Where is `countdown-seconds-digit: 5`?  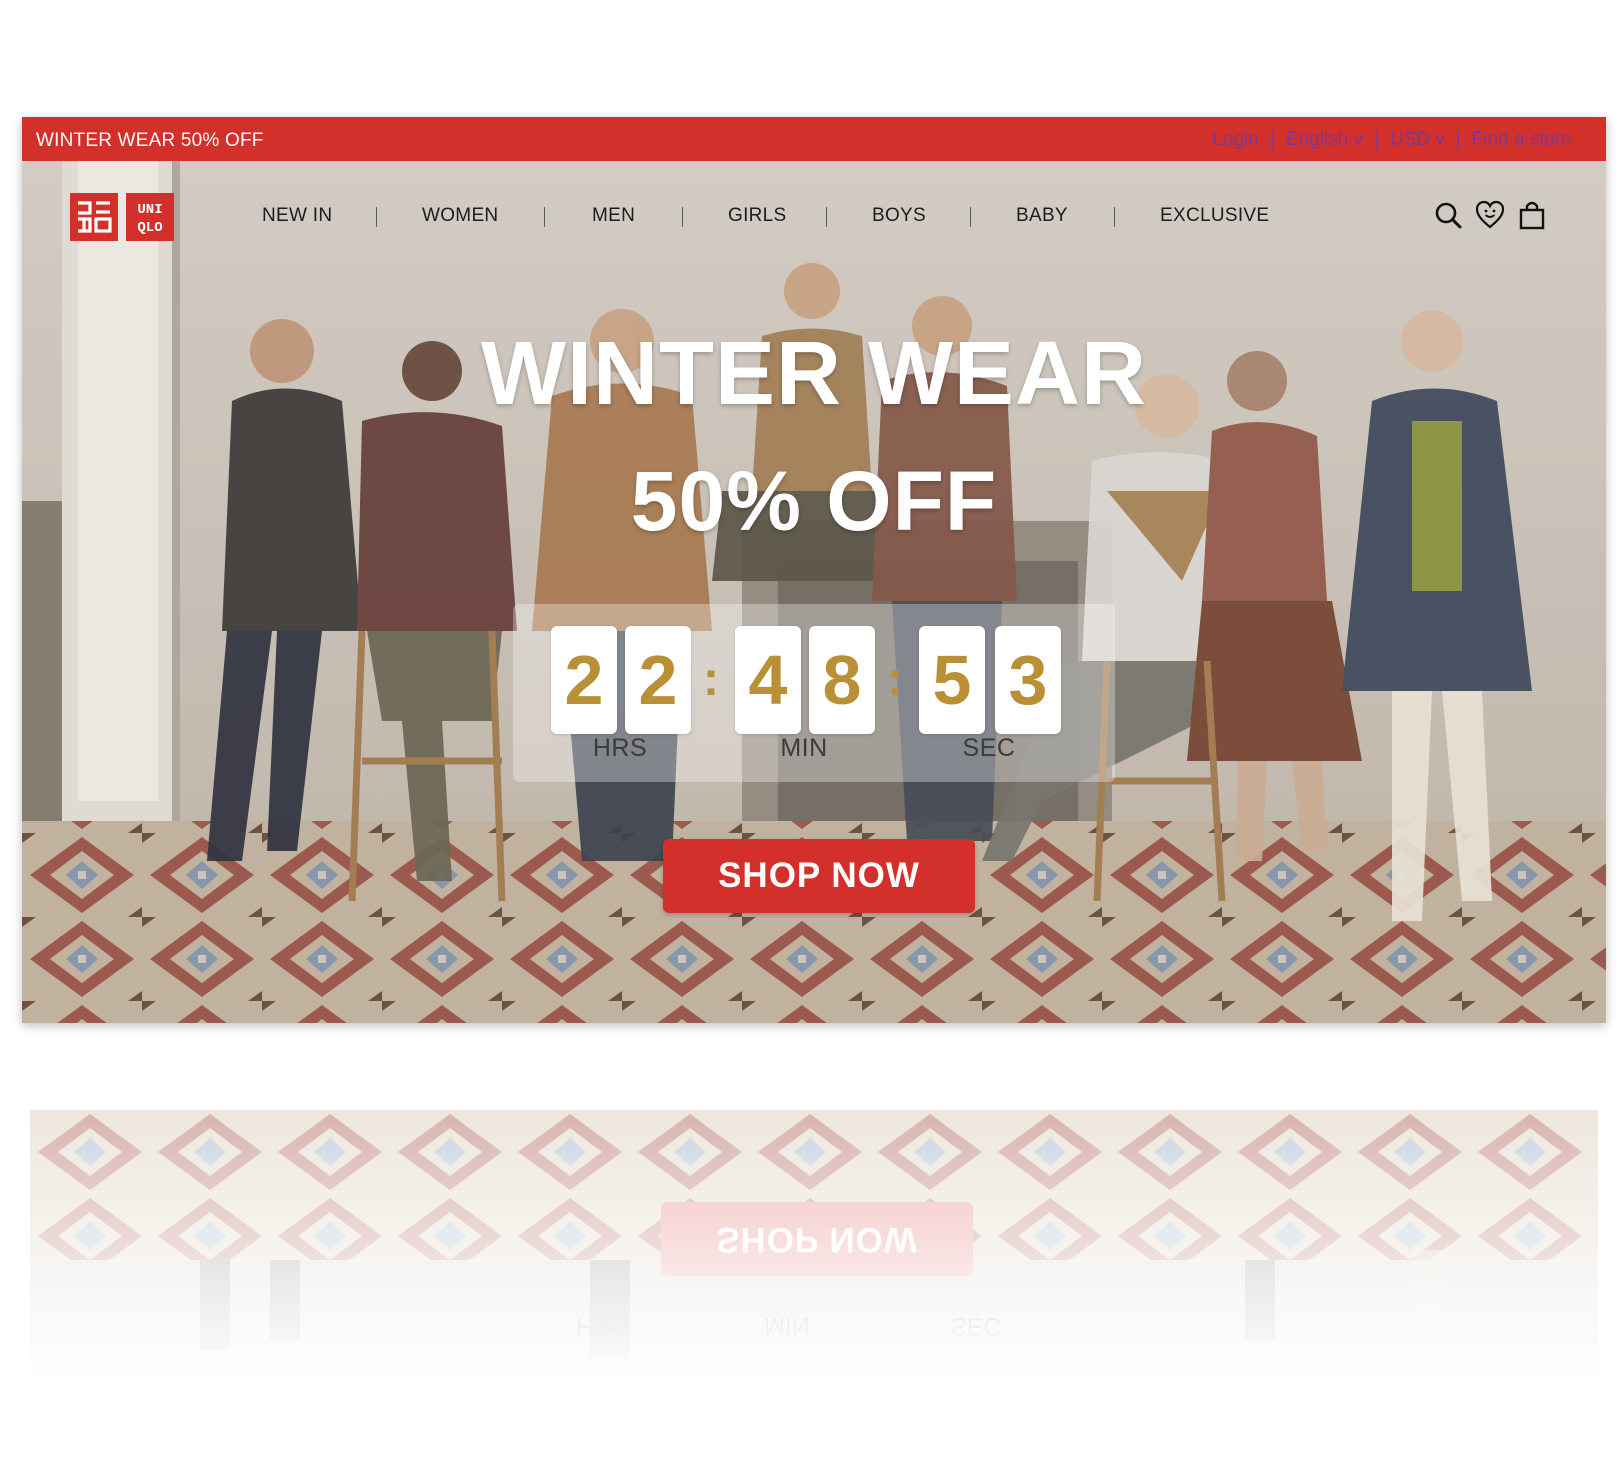
countdown-seconds-digit: 5 is located at coordinates (952, 680).